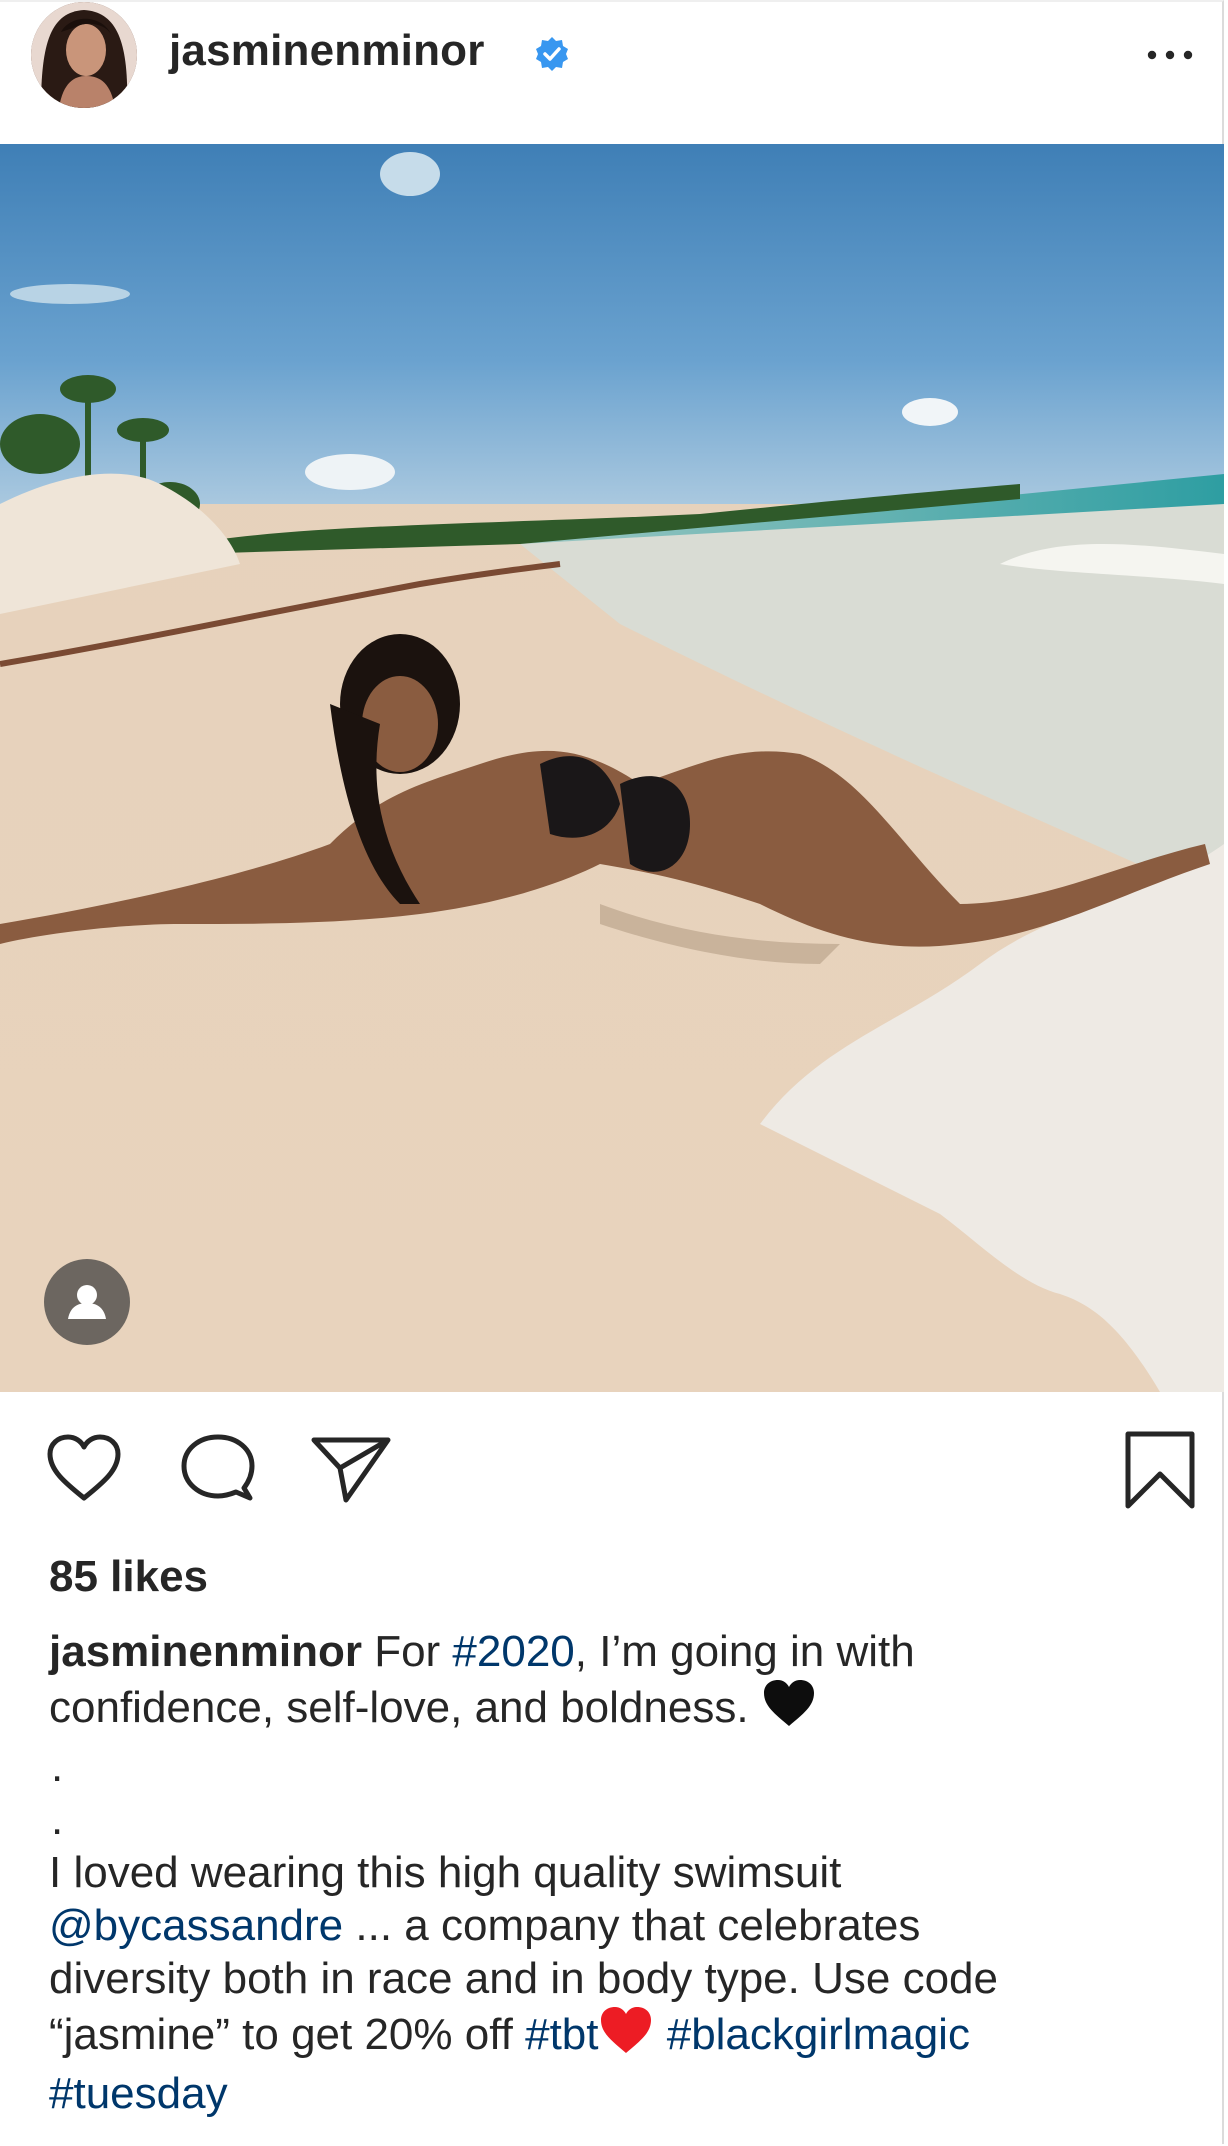  Describe the element at coordinates (744, 1651) in the screenshot. I see `caption-text: , I’m going in with` at that location.